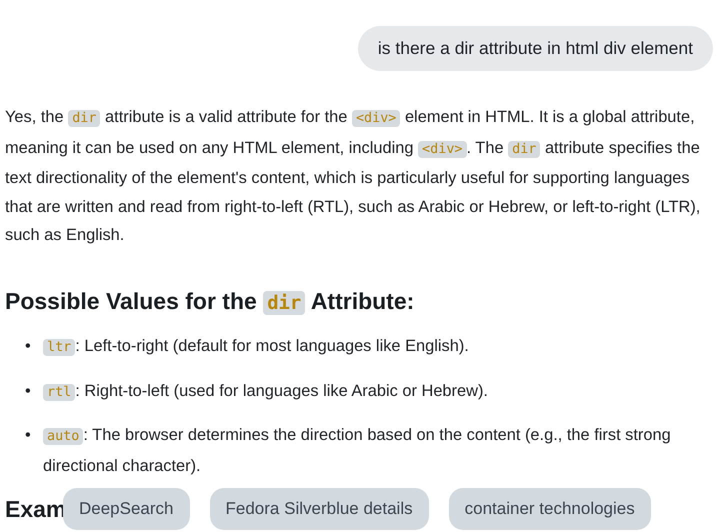  I want to click on list-item: rtl : Right-to-left (used for languages like Arabic or Hebrew)., so click(378, 392).